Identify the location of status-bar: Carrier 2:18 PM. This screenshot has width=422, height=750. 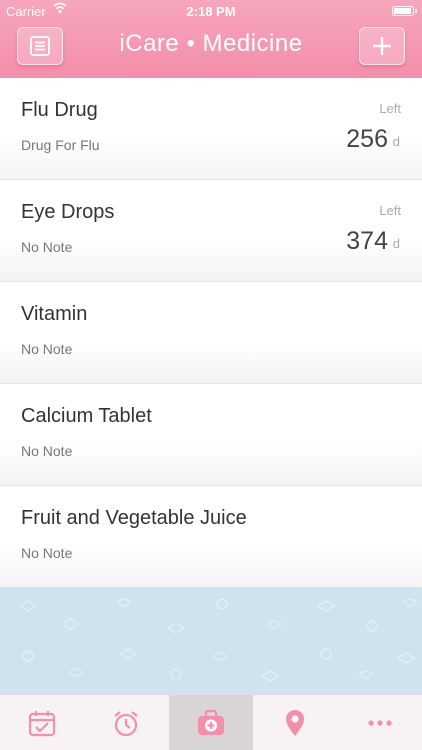
(211, 11).